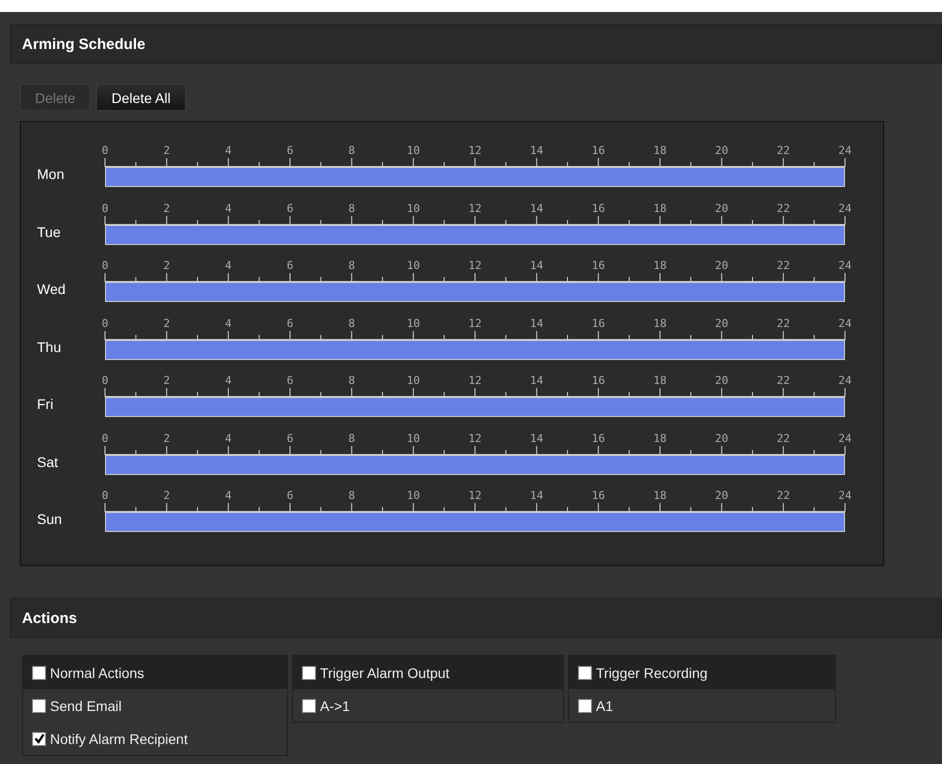  Describe the element at coordinates (119, 738) in the screenshot. I see `checkbox-label: Notify Alarm Recipient` at that location.